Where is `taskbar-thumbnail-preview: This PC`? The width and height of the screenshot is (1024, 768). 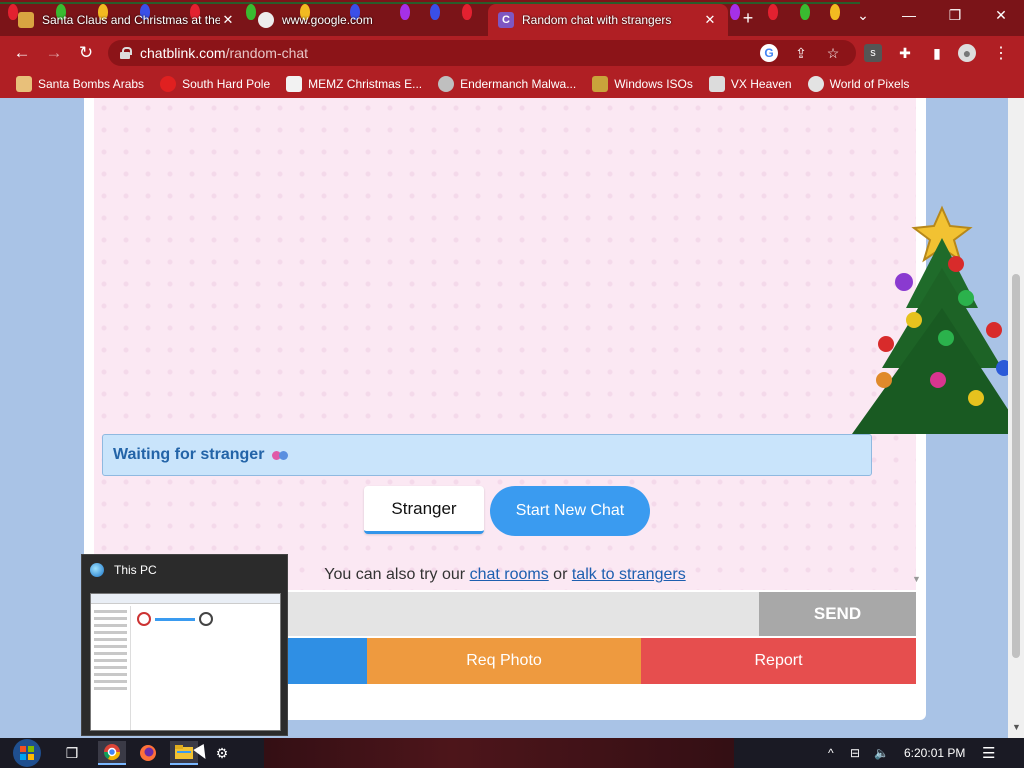 taskbar-thumbnail-preview: This PC is located at coordinates (184, 645).